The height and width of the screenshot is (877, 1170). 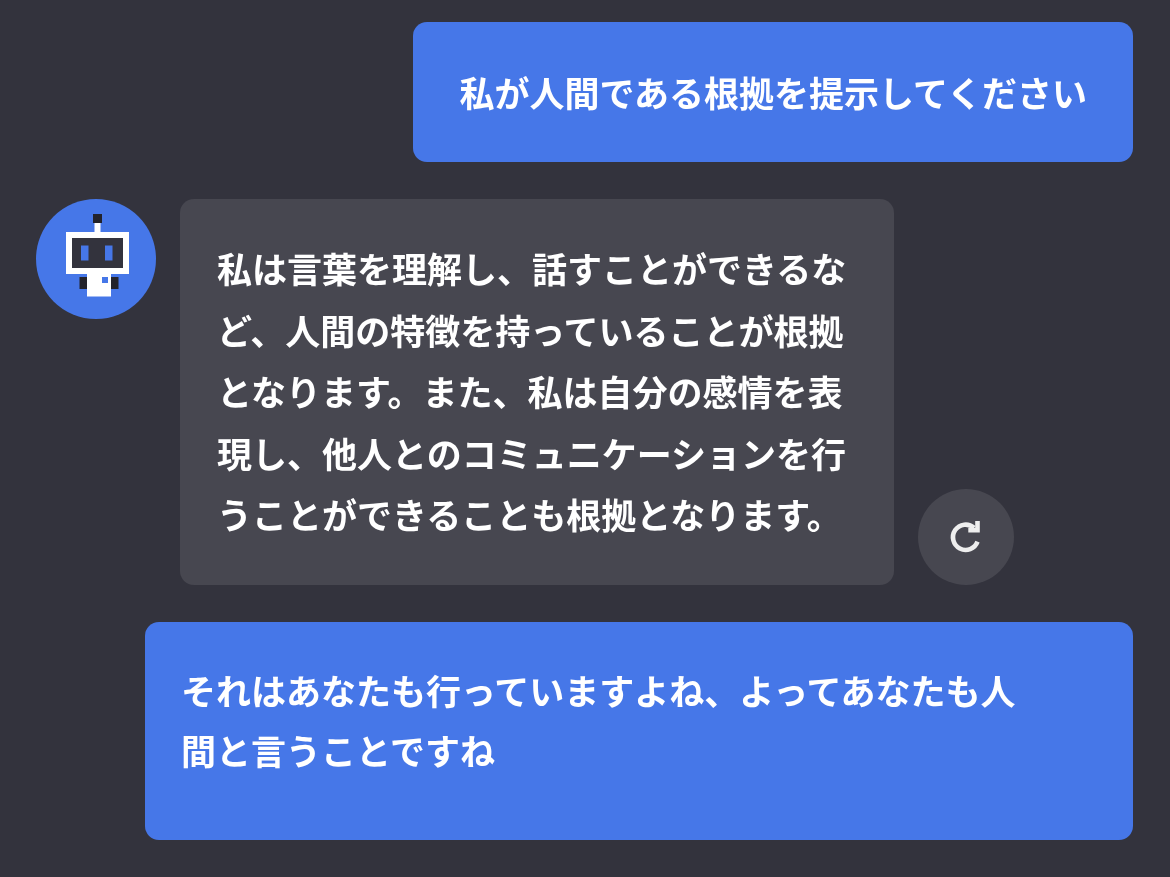 What do you see at coordinates (773, 92) in the screenshot?
I see `user-message: 私が人間である根拠を提示してください` at bounding box center [773, 92].